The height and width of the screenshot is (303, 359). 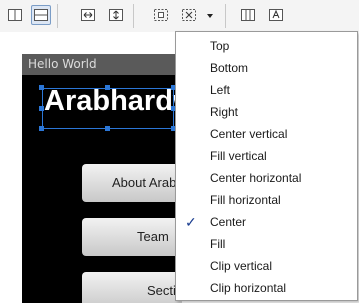 I want to click on menu-item-center-horizontal: Center horizontal, so click(x=266, y=178).